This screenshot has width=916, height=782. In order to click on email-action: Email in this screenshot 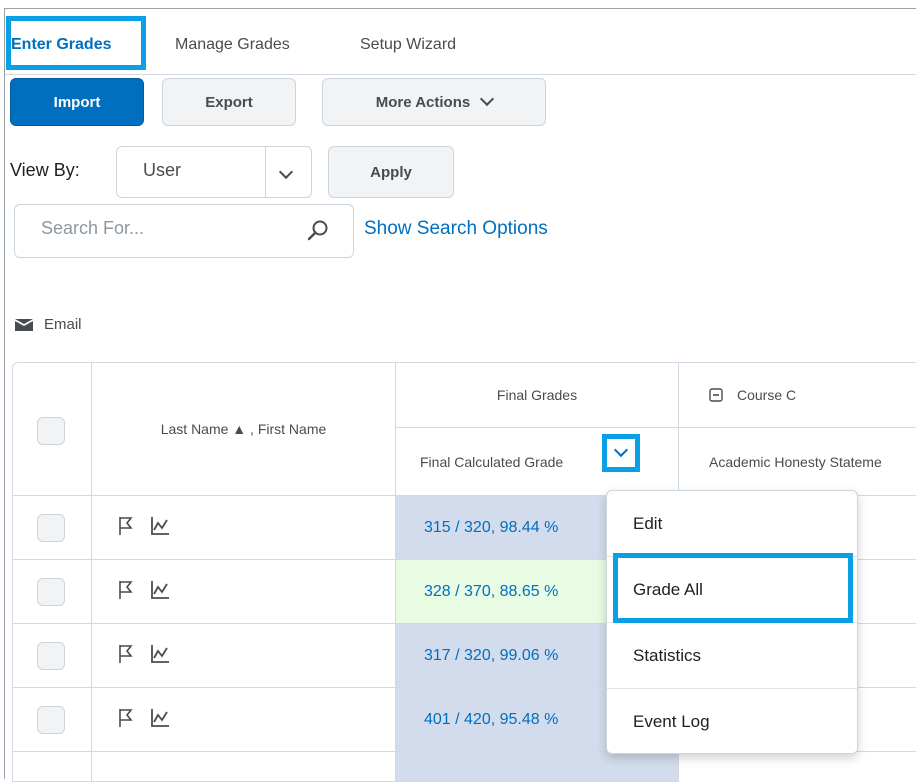, I will do `click(48, 324)`.